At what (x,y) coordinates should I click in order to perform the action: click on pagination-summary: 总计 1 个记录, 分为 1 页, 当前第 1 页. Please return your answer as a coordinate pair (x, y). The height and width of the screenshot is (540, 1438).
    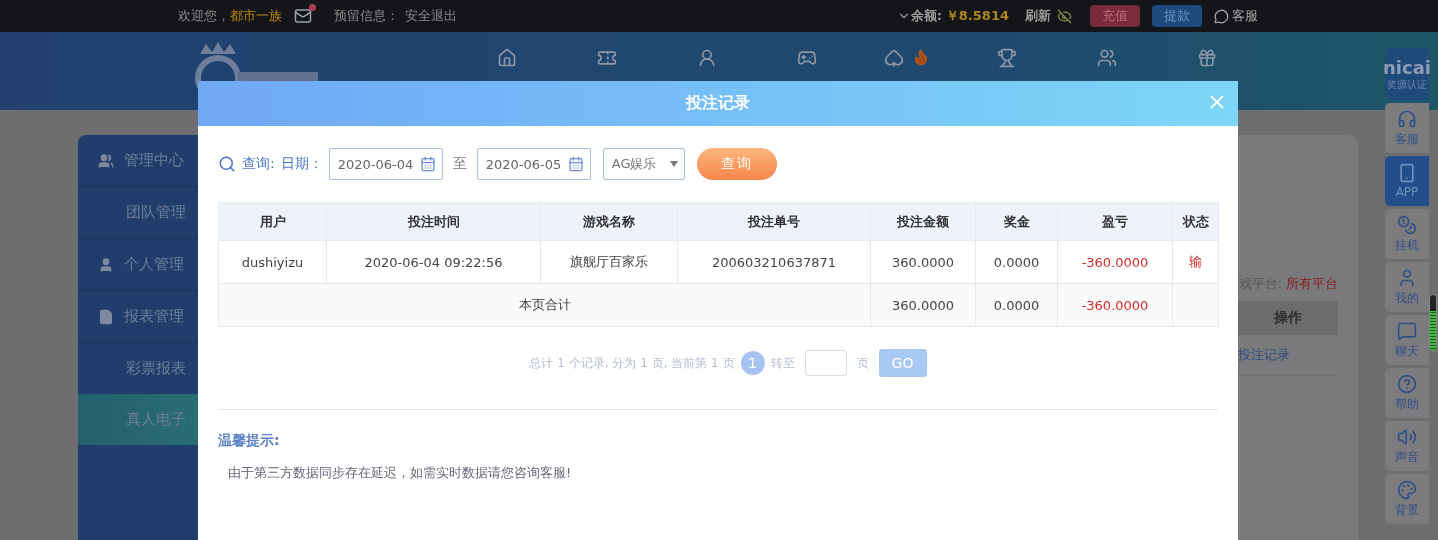
    Looking at the image, I should click on (632, 363).